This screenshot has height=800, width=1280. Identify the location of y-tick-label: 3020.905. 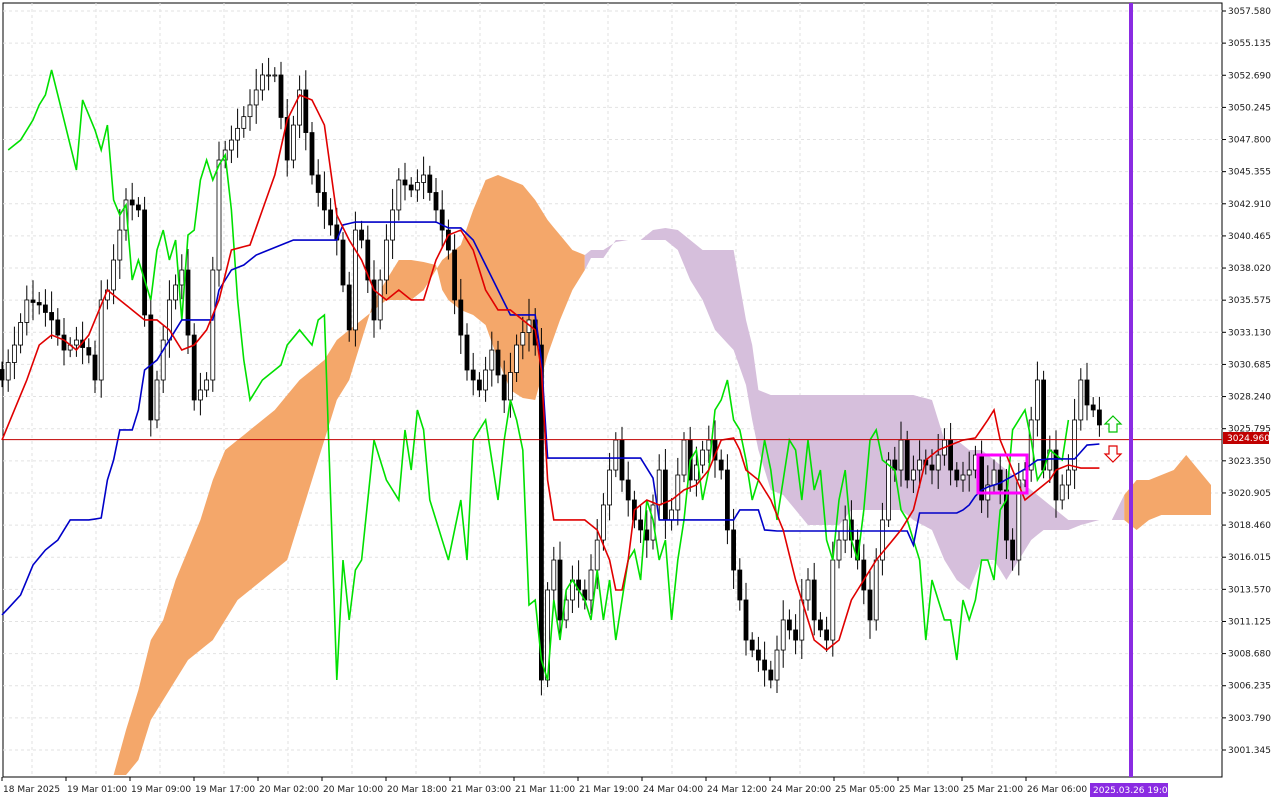
(1249, 494).